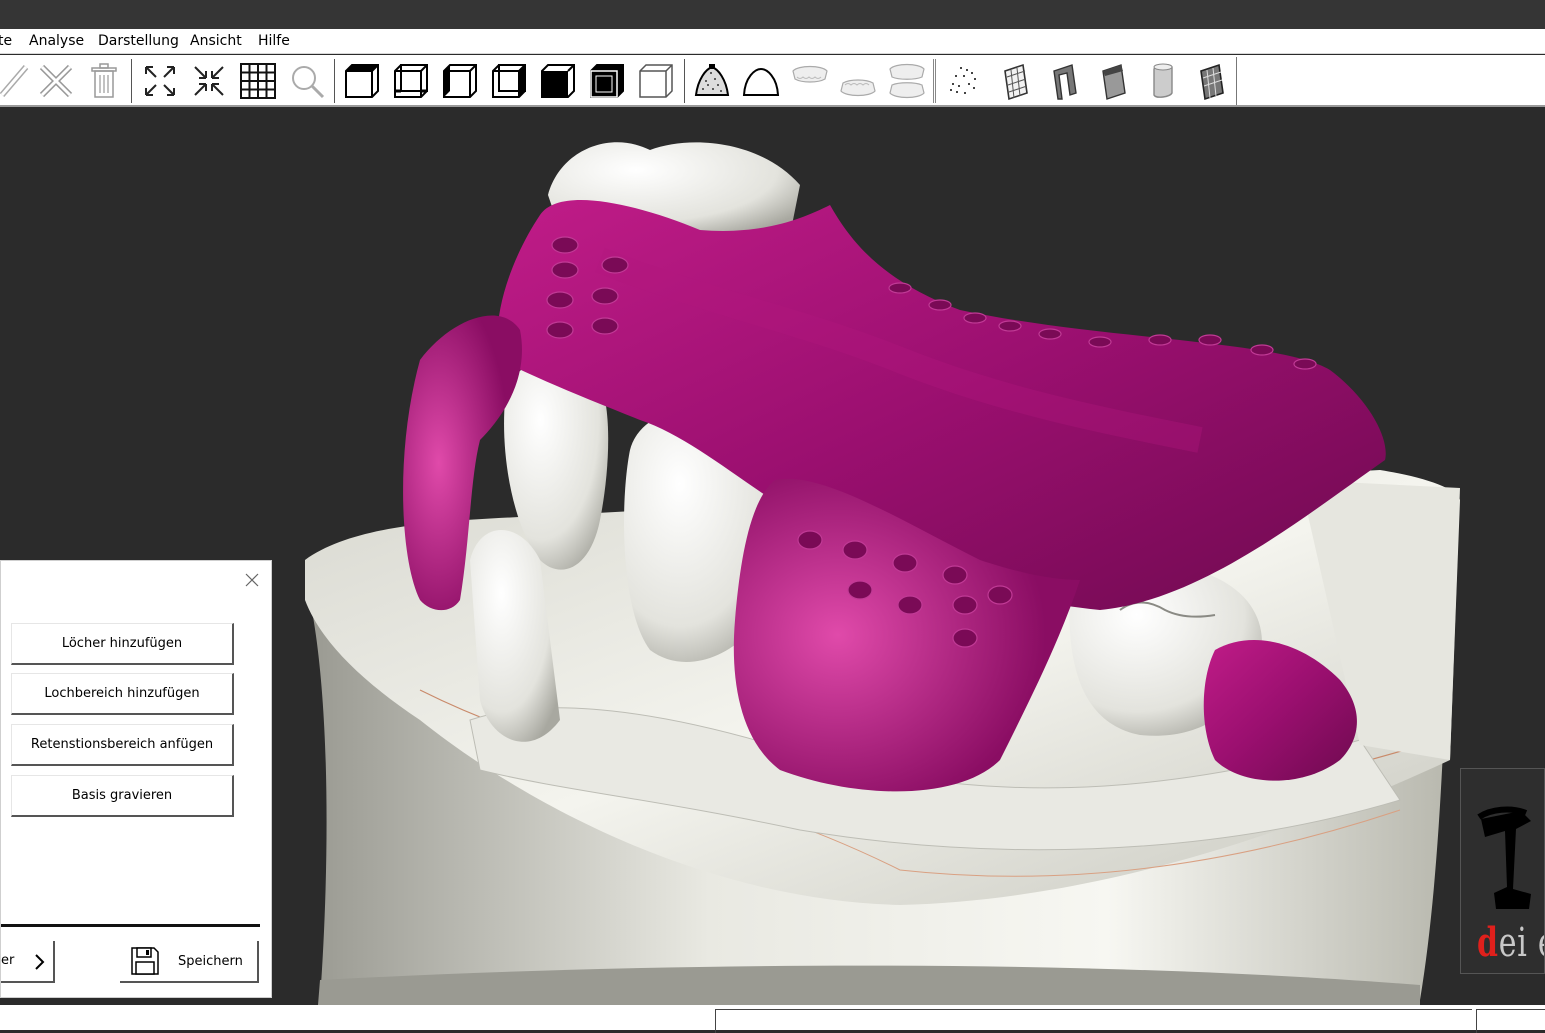  What do you see at coordinates (362, 81) in the screenshot?
I see `view-front-icon` at bounding box center [362, 81].